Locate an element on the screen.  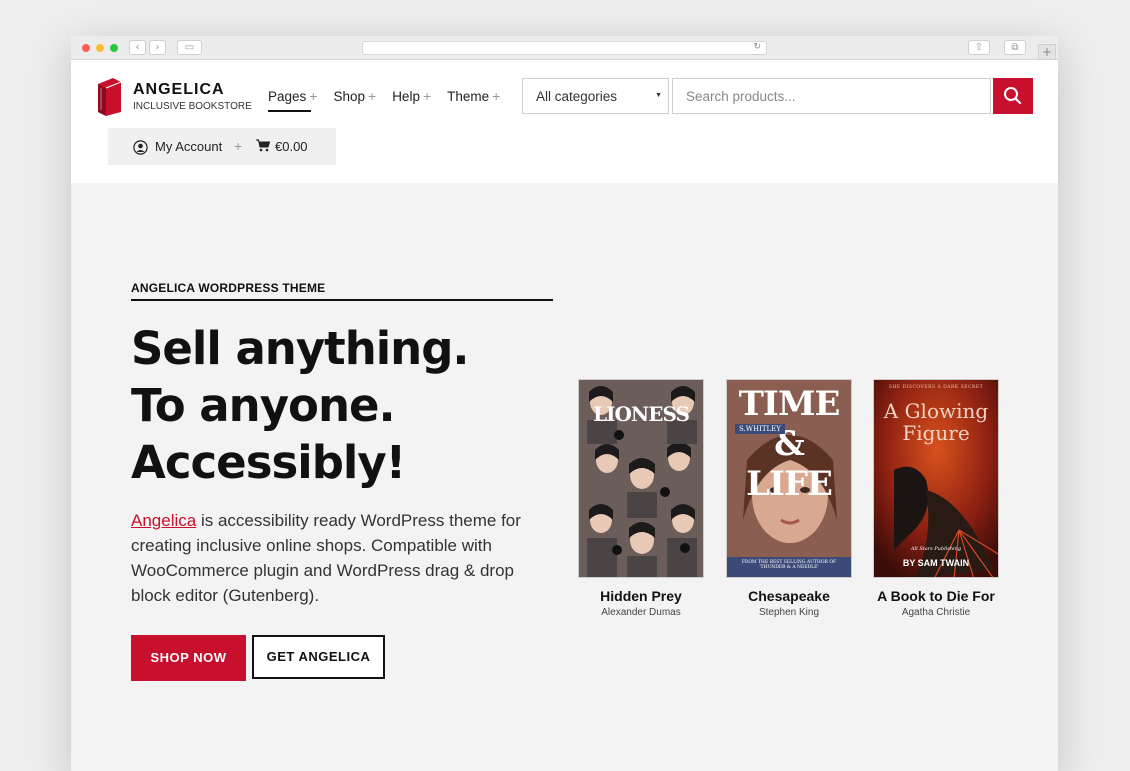
headline-line: To anyone. is located at coordinates (263, 405).